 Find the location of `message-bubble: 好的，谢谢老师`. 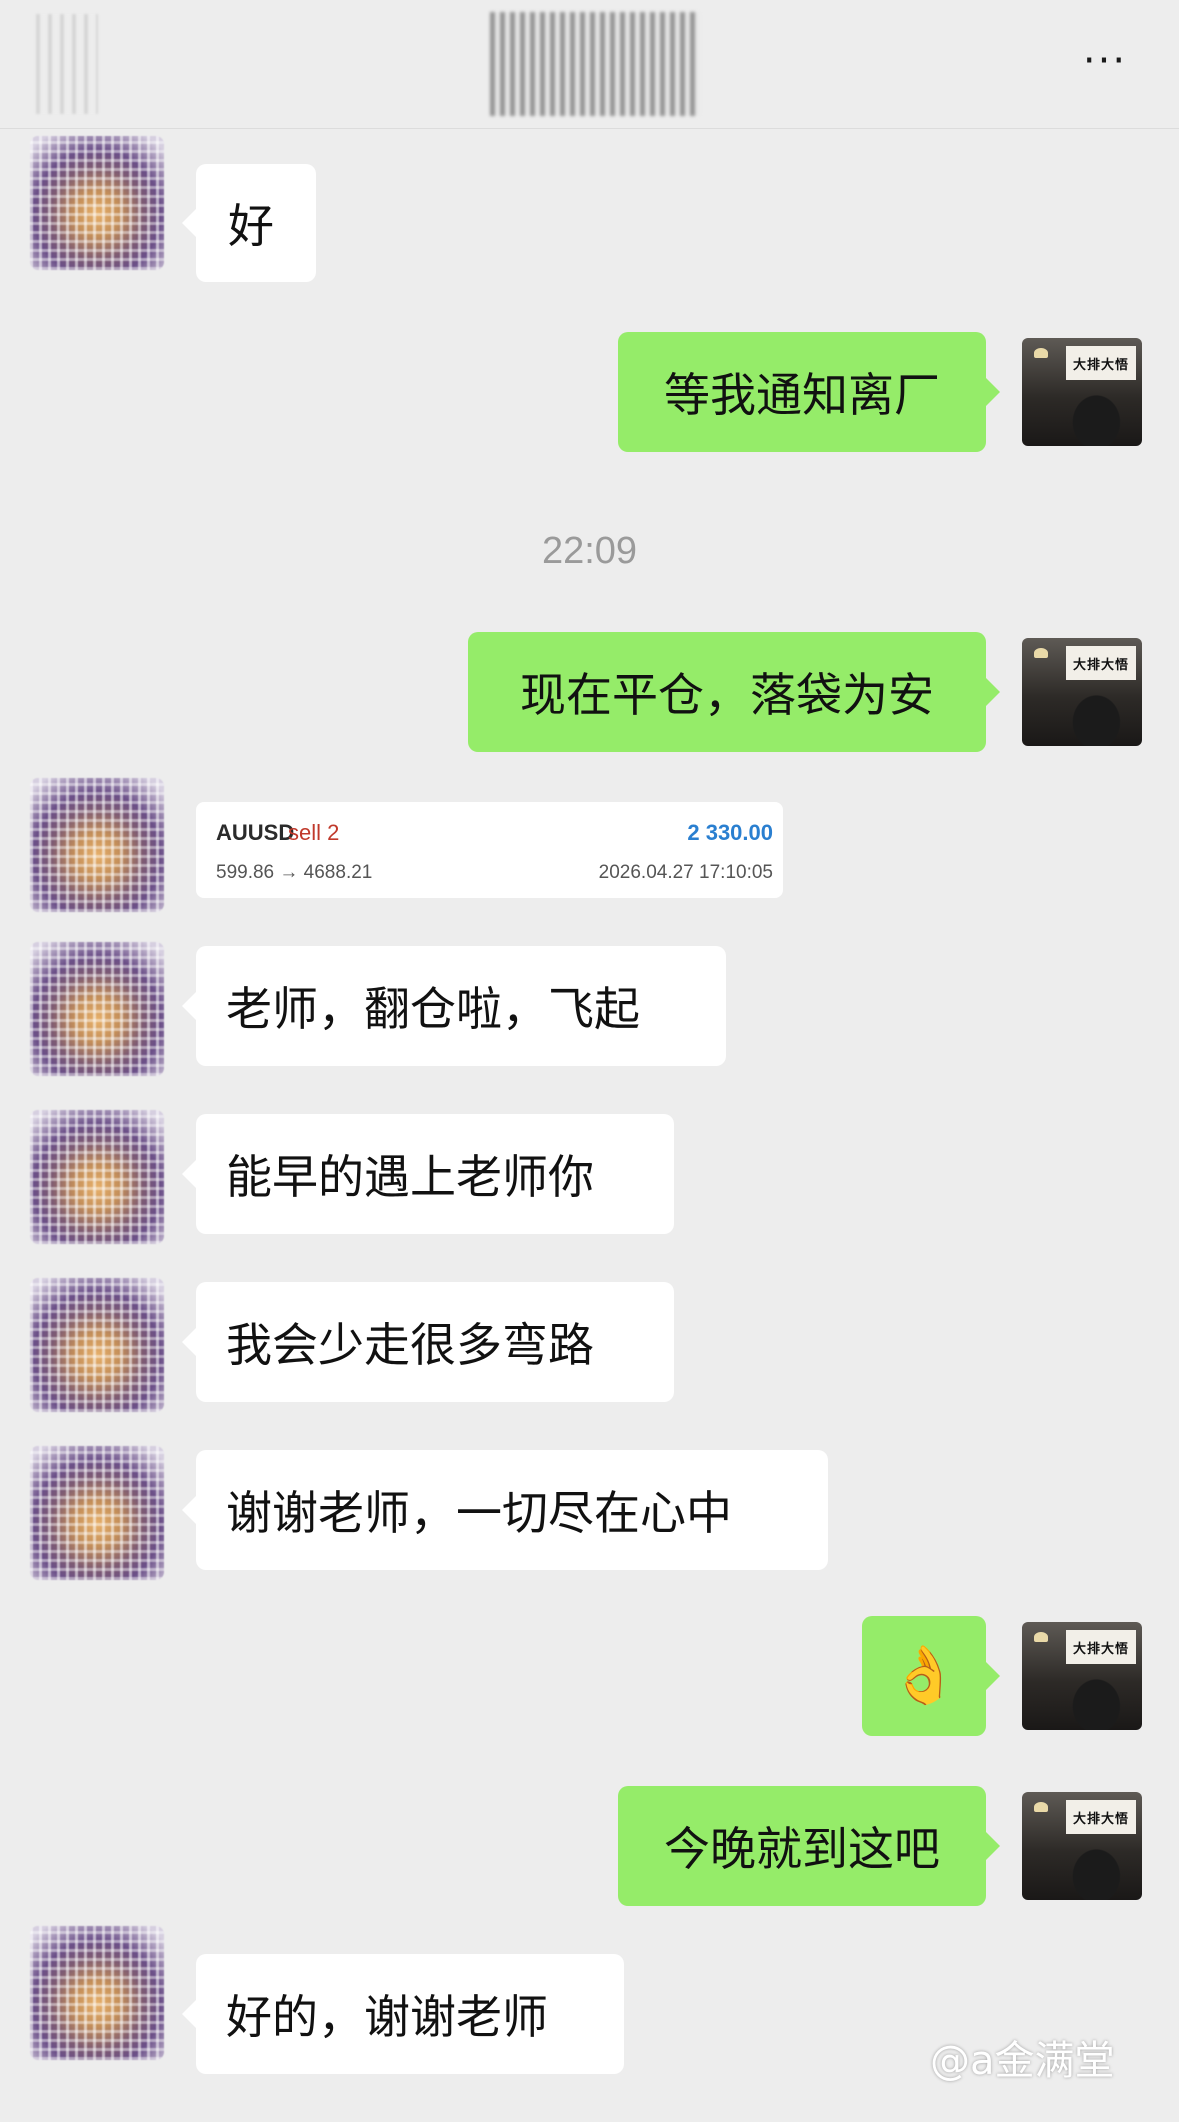

message-bubble: 好的，谢谢老师 is located at coordinates (403, 2014).